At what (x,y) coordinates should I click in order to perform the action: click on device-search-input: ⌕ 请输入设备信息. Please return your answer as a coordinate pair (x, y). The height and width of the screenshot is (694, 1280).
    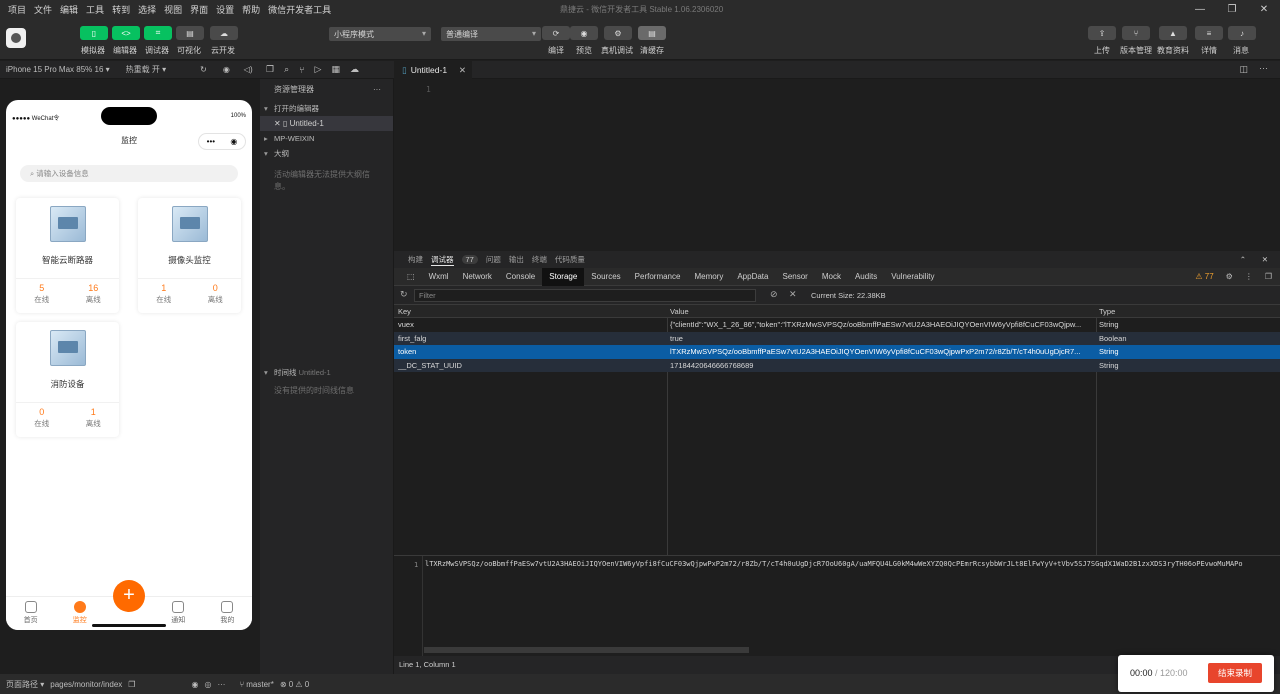
    Looking at the image, I should click on (129, 173).